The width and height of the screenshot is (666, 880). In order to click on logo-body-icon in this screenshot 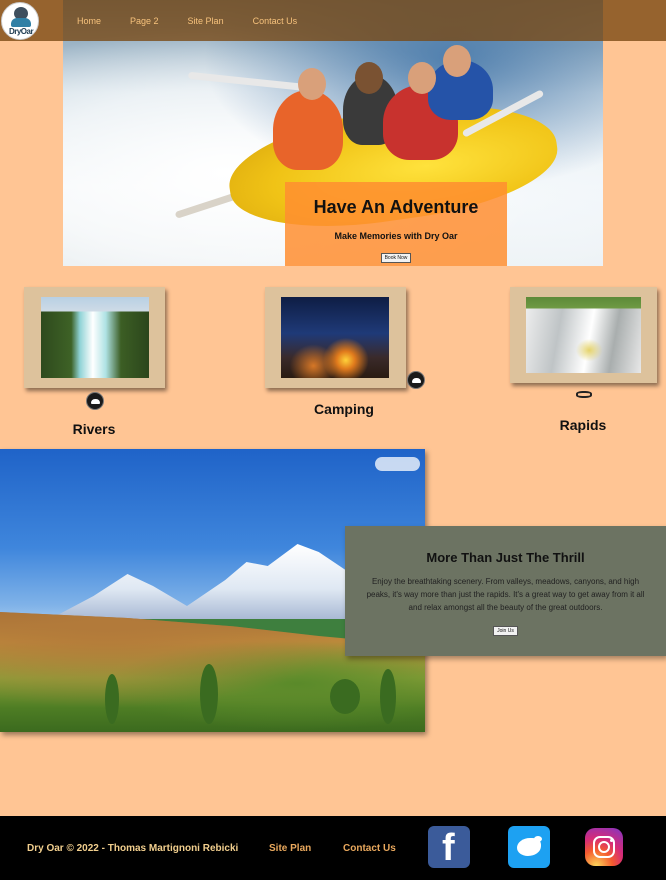, I will do `click(21, 22)`.